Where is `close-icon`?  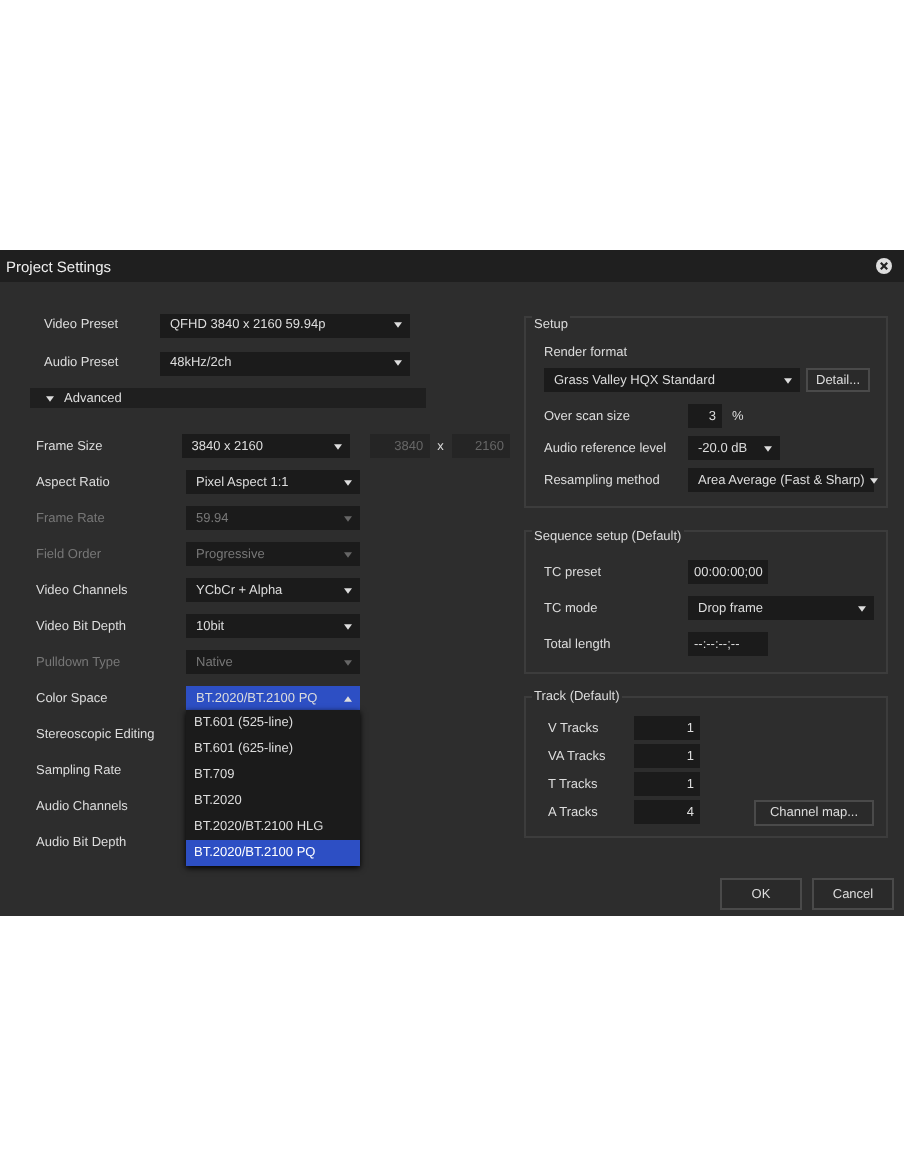
close-icon is located at coordinates (884, 266).